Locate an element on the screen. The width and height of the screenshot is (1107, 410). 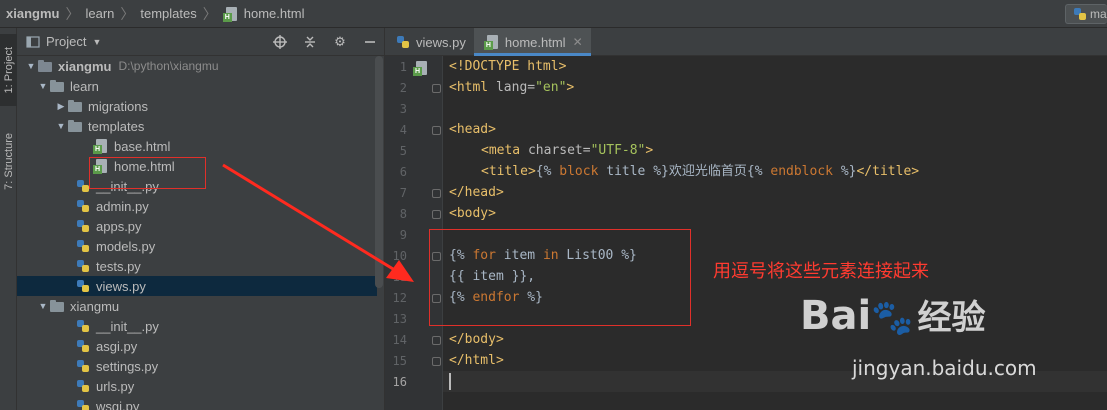
run-configuration-selector: ma is located at coordinates (1086, 14).